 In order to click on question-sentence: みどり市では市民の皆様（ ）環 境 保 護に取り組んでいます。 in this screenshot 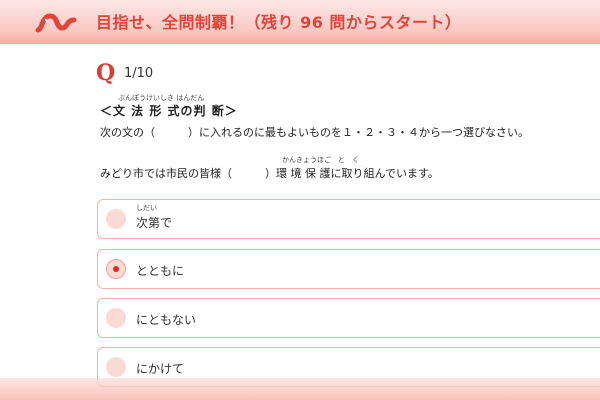, I will do `click(269, 173)`.